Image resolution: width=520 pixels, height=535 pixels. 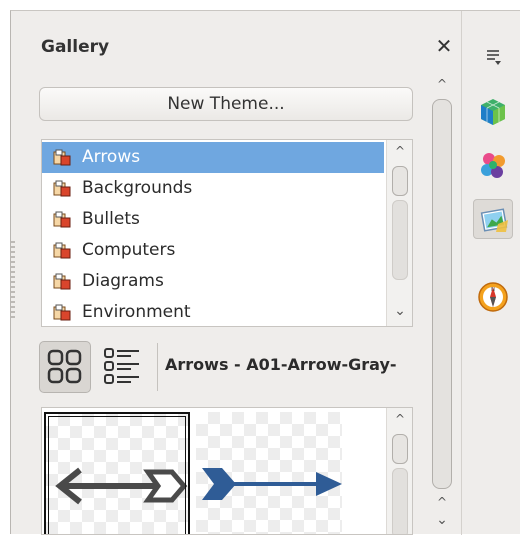 I want to click on theme-item-label: Computers, so click(x=129, y=250).